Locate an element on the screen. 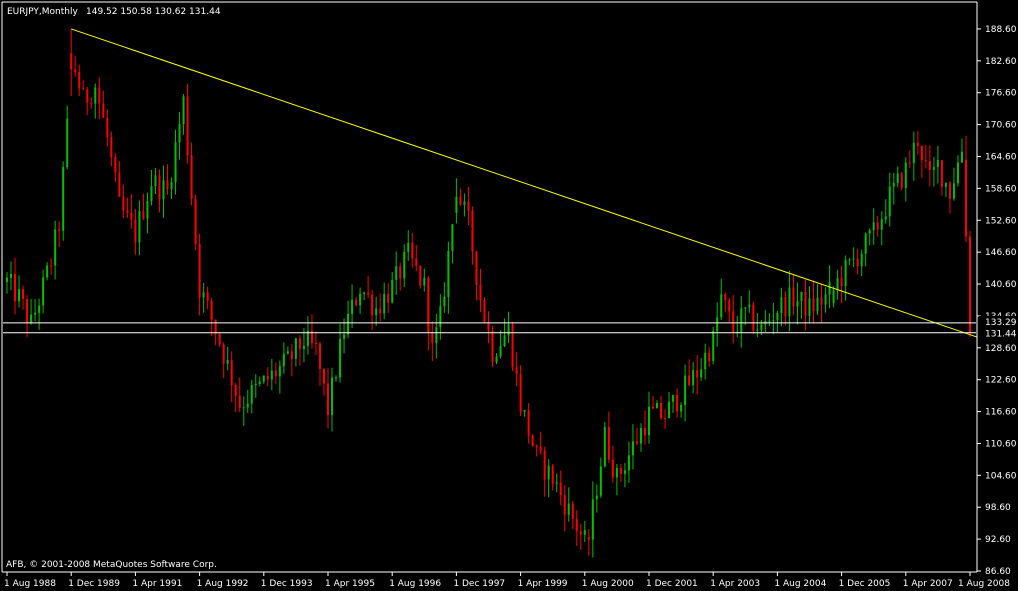 This screenshot has height=591, width=1018. time-tick-label: 1 Apr 2007 is located at coordinates (928, 584).